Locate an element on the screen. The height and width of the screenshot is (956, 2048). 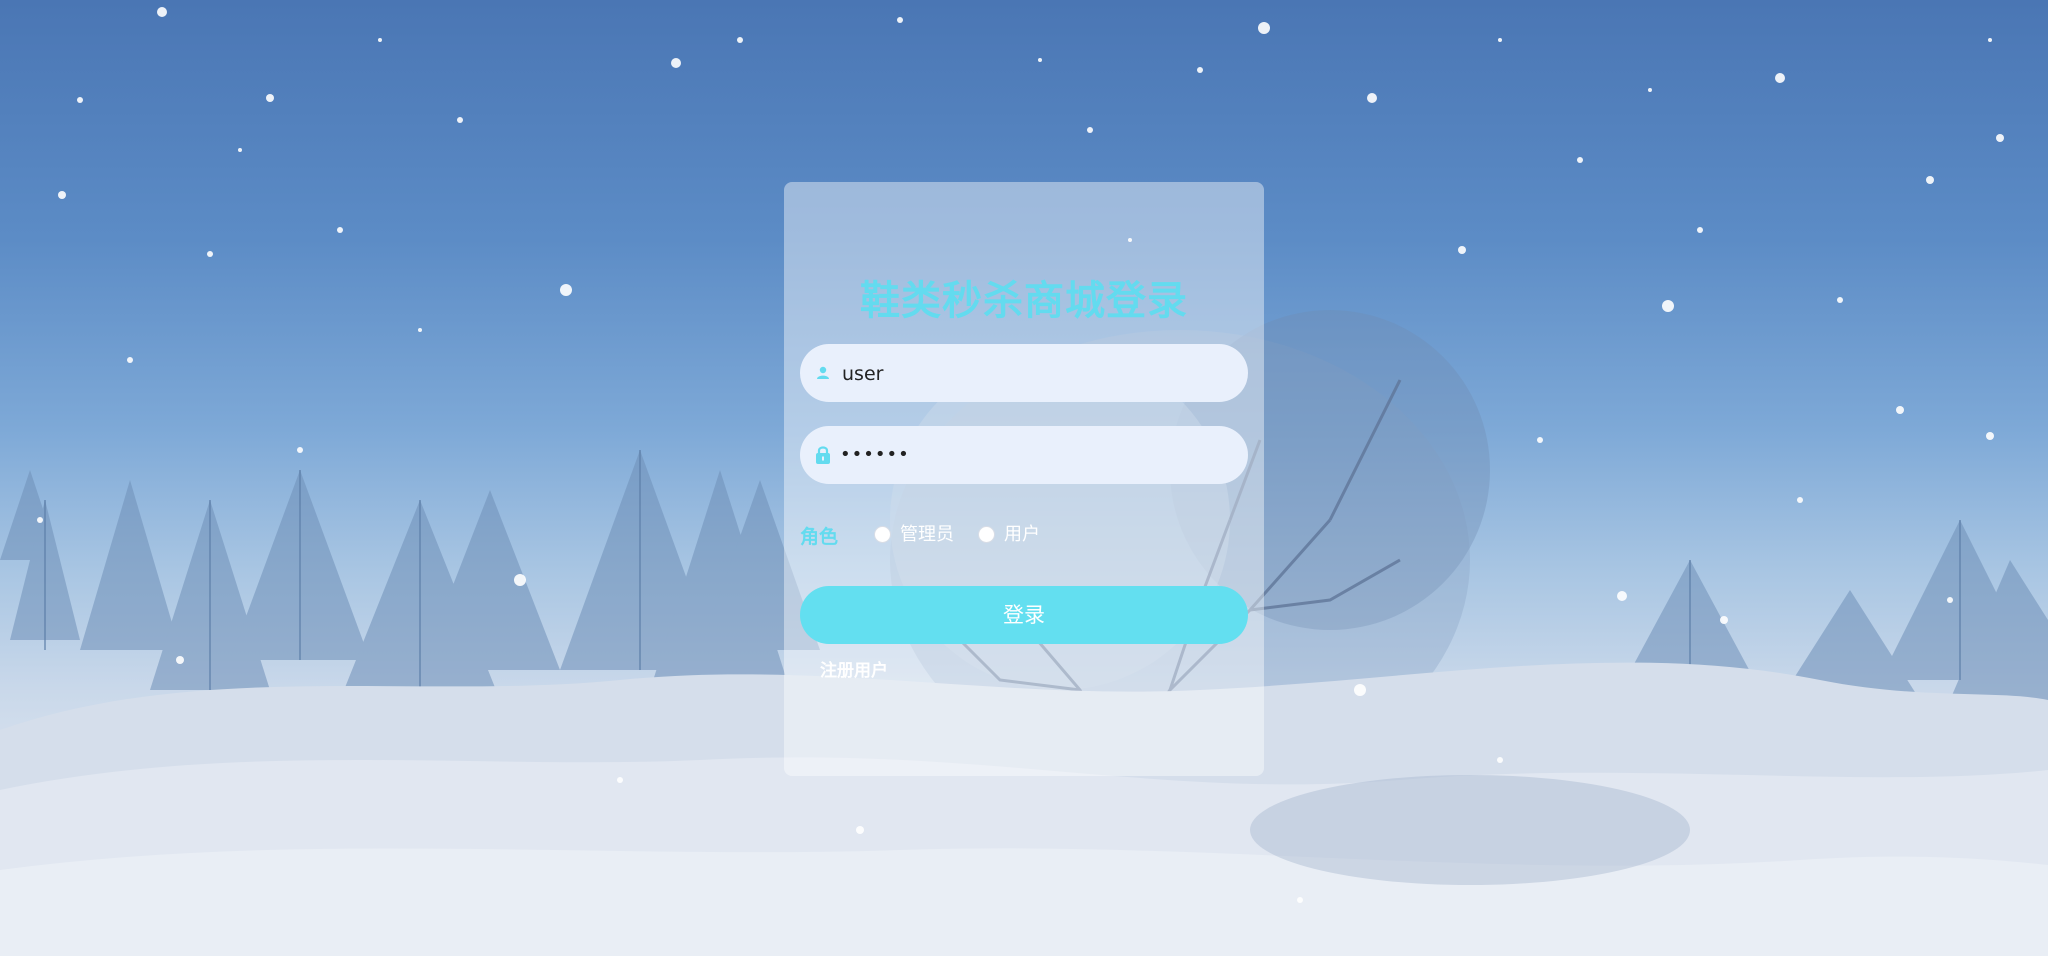
username-input is located at coordinates (1037, 374).